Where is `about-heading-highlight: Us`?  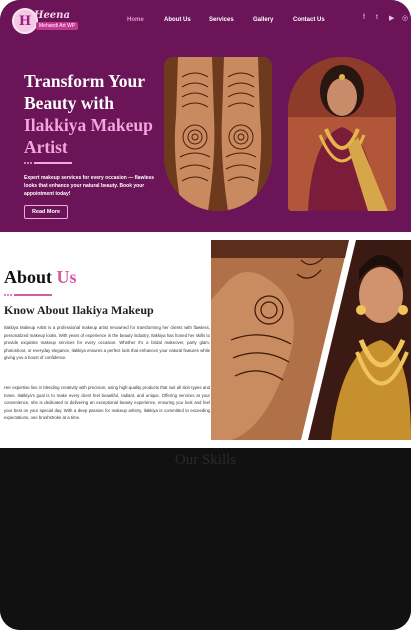
about-heading-highlight: Us is located at coordinates (66, 277).